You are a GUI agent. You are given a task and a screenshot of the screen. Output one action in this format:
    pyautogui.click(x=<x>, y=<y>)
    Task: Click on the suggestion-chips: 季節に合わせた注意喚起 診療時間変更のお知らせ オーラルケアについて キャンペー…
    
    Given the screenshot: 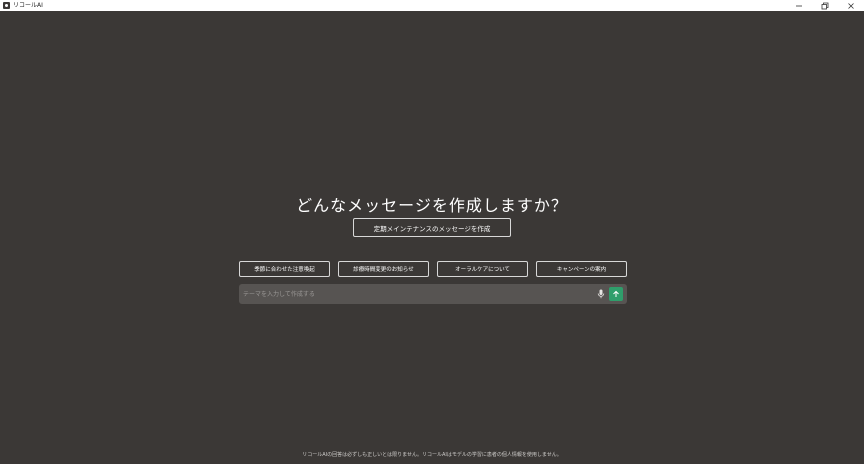 What is the action you would take?
    pyautogui.click(x=433, y=269)
    